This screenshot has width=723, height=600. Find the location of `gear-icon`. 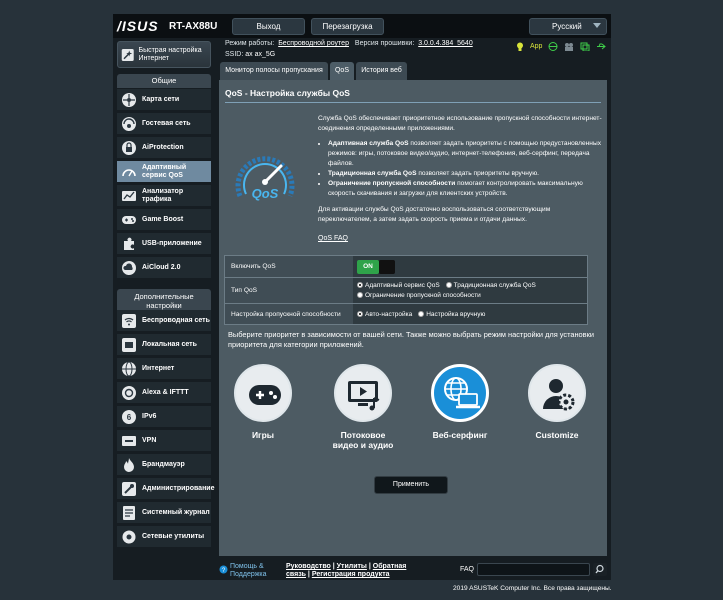

gear-icon is located at coordinates (129, 536).